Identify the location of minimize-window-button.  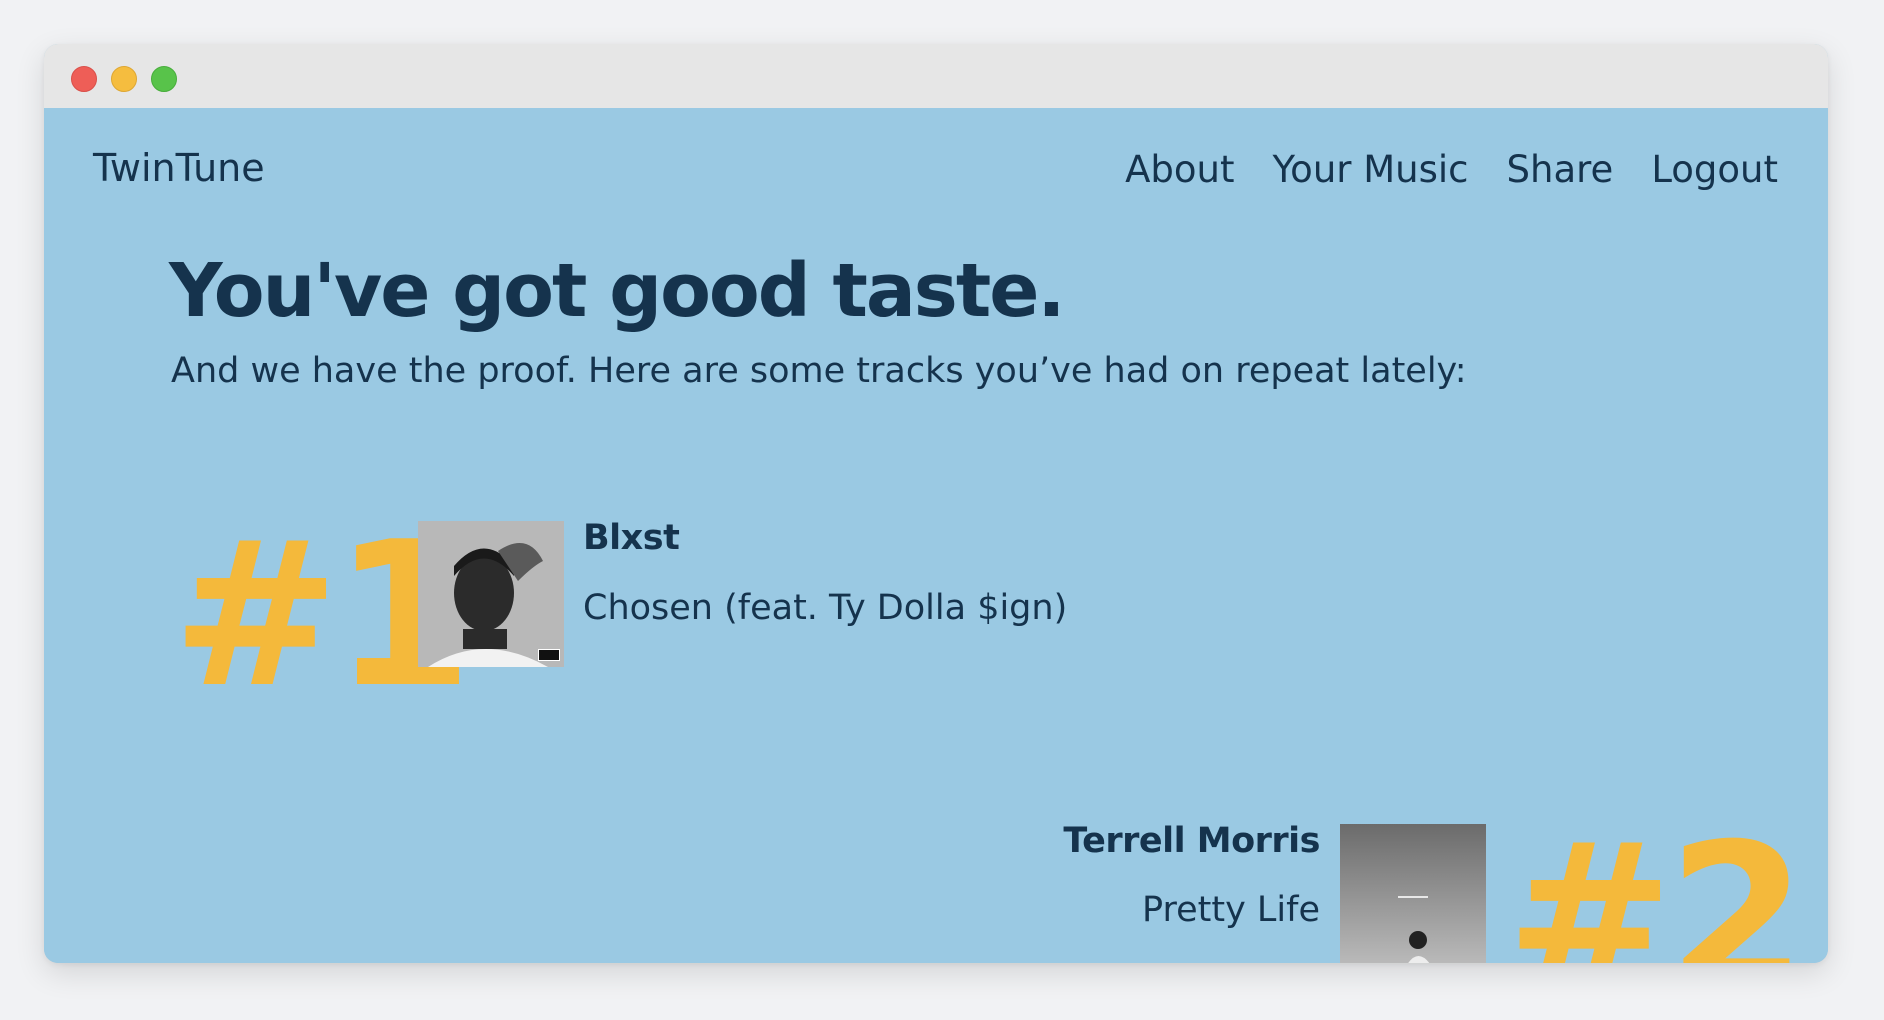
(124, 79).